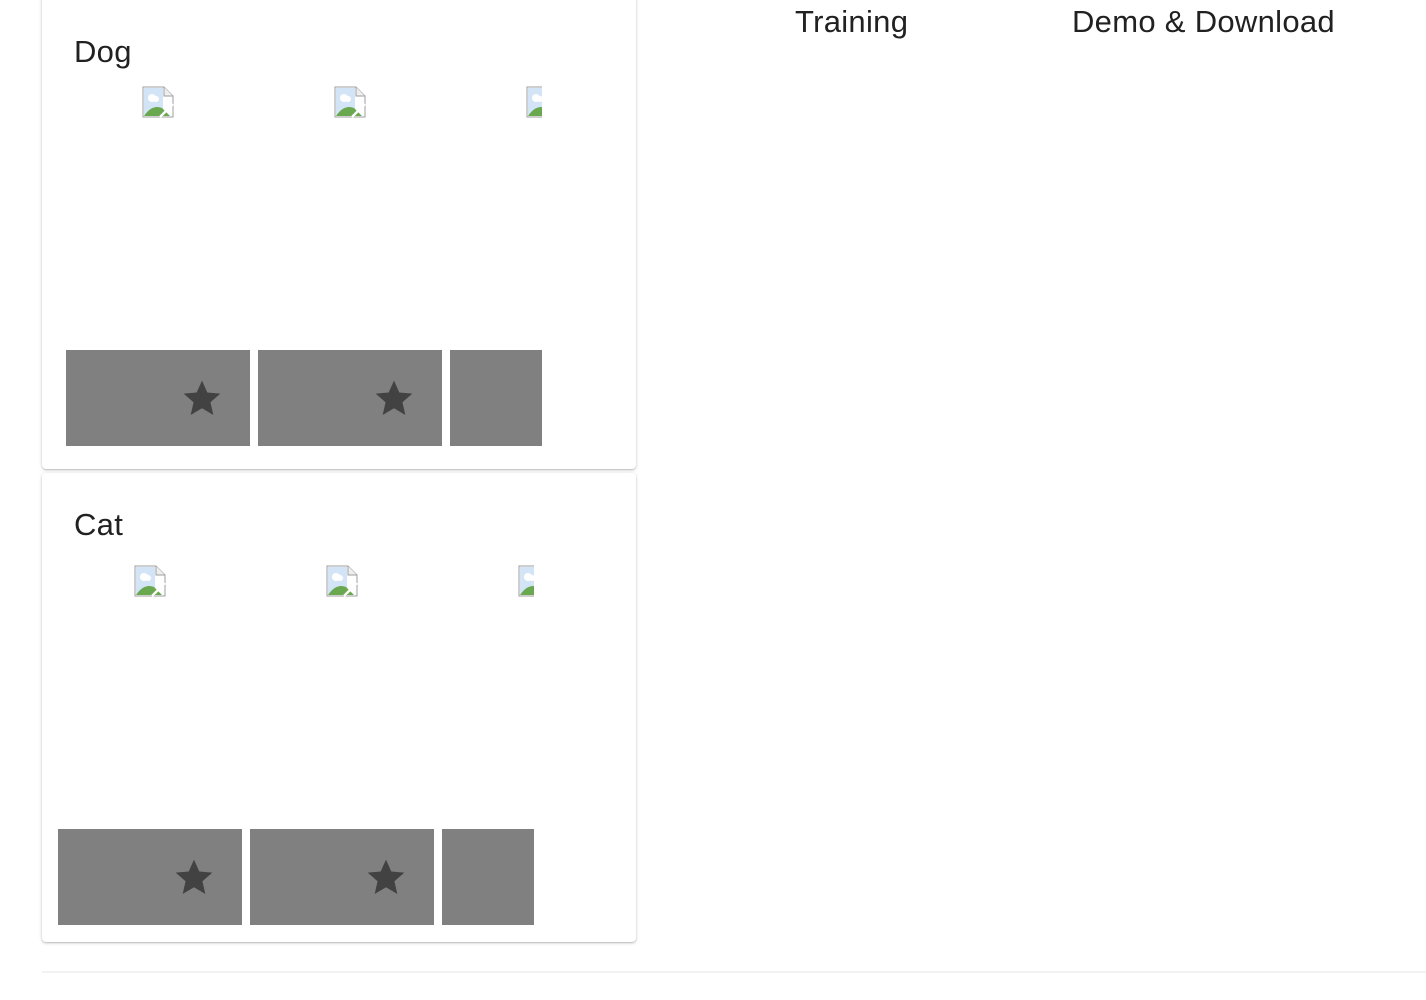  What do you see at coordinates (103, 51) in the screenshot?
I see `card-title: Dog` at bounding box center [103, 51].